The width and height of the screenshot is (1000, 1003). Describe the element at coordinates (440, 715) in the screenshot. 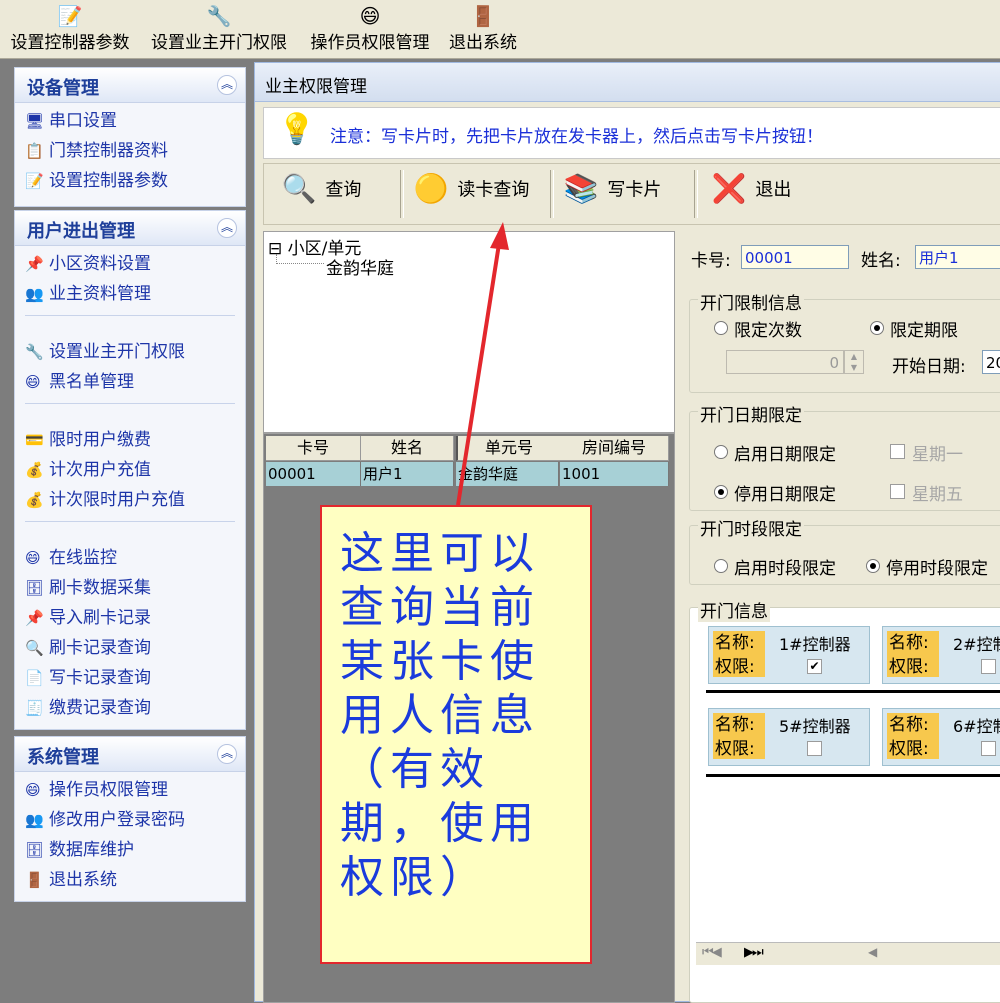

I see `annotation-text: 这里可以查询当前某张卡使用人信息（有效期，使用权限）` at that location.